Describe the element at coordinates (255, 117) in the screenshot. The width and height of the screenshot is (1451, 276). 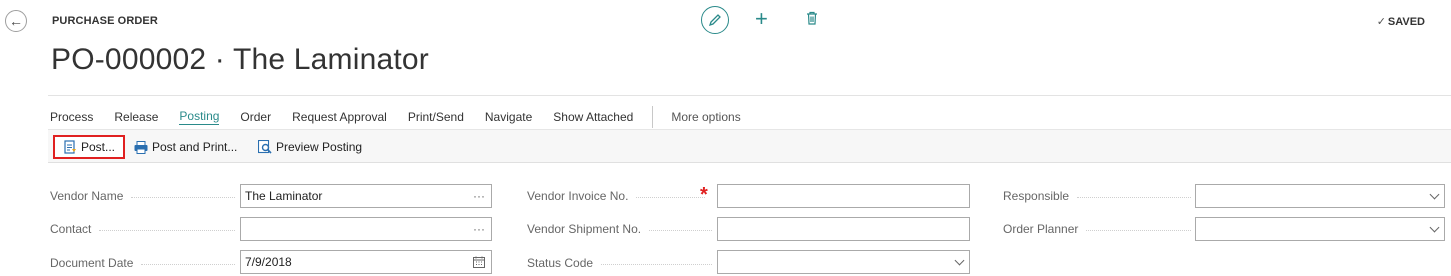
I see `menu-order: Order` at that location.